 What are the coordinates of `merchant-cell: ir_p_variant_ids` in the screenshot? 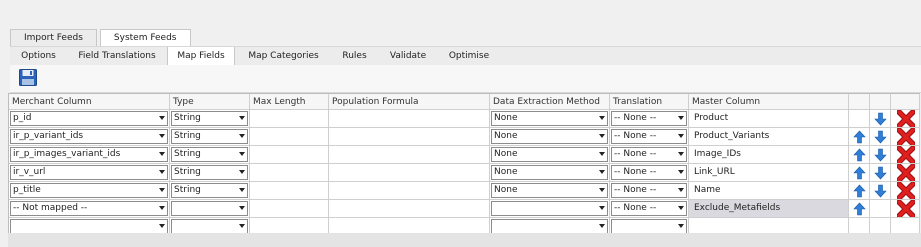 It's located at (89, 137).